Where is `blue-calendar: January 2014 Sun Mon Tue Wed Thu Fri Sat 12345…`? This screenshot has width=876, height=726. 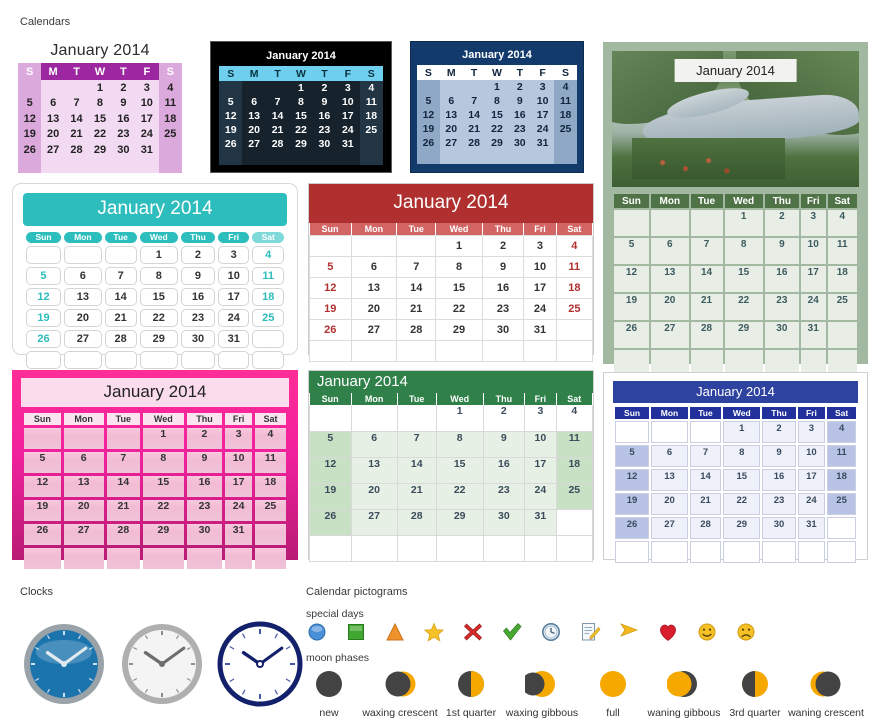 blue-calendar: January 2014 Sun Mon Tue Wed Thu Fri Sat 12345… is located at coordinates (735, 467).